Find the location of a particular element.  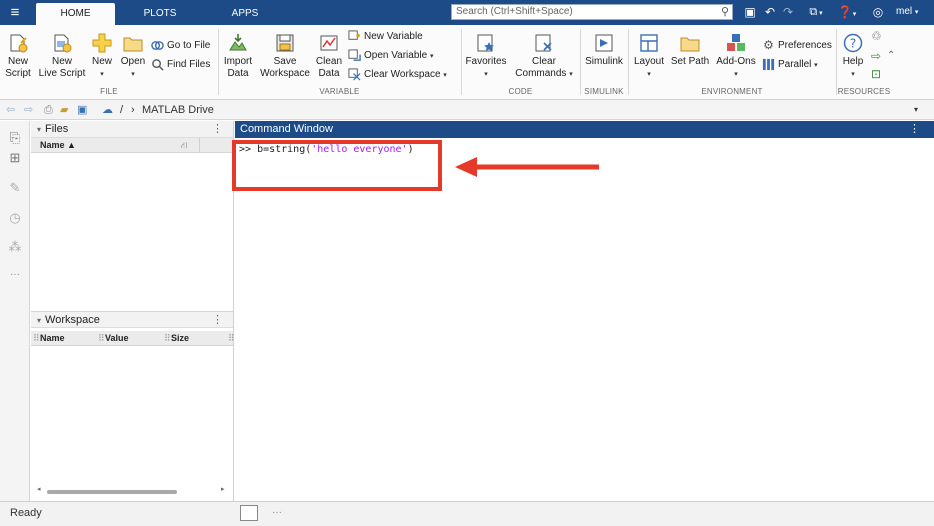

notifications-icon: ◎ is located at coordinates (878, 12).